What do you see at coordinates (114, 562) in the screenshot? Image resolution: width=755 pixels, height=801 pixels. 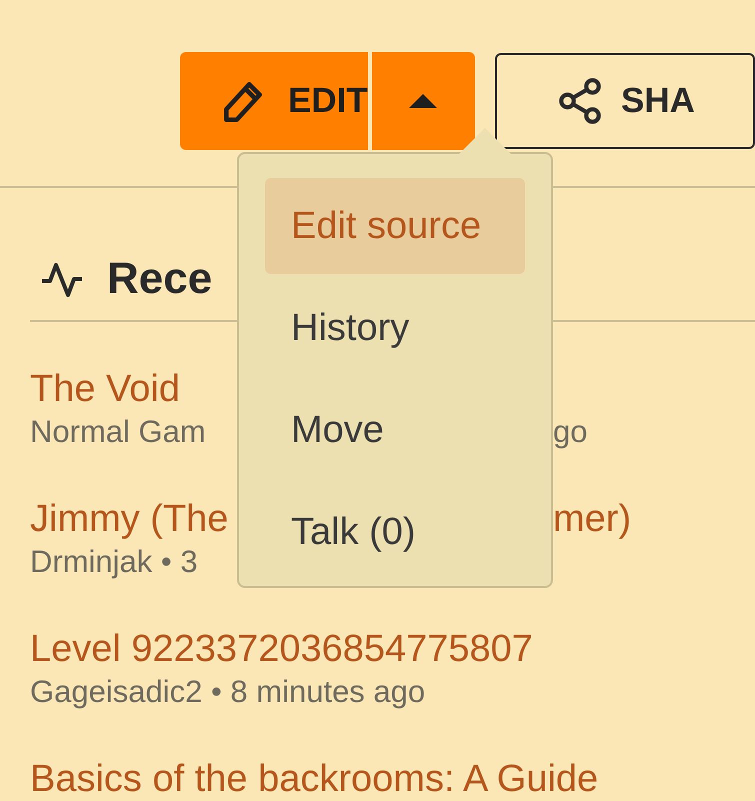 I see `item-meta: Drminjak • 3` at bounding box center [114, 562].